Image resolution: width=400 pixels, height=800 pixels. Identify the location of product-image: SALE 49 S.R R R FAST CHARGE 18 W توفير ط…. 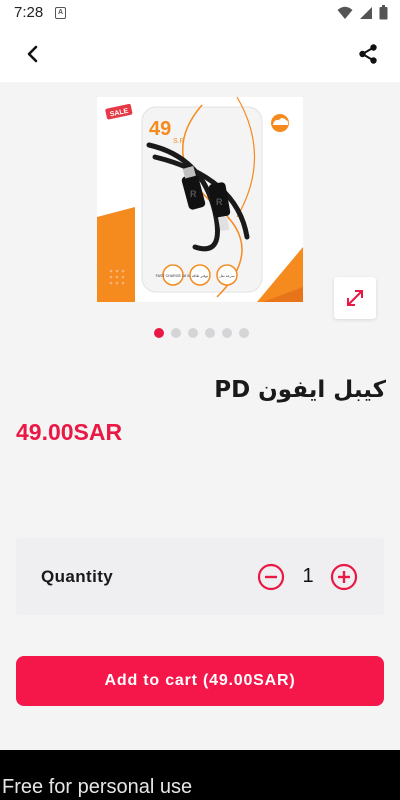
(200, 199).